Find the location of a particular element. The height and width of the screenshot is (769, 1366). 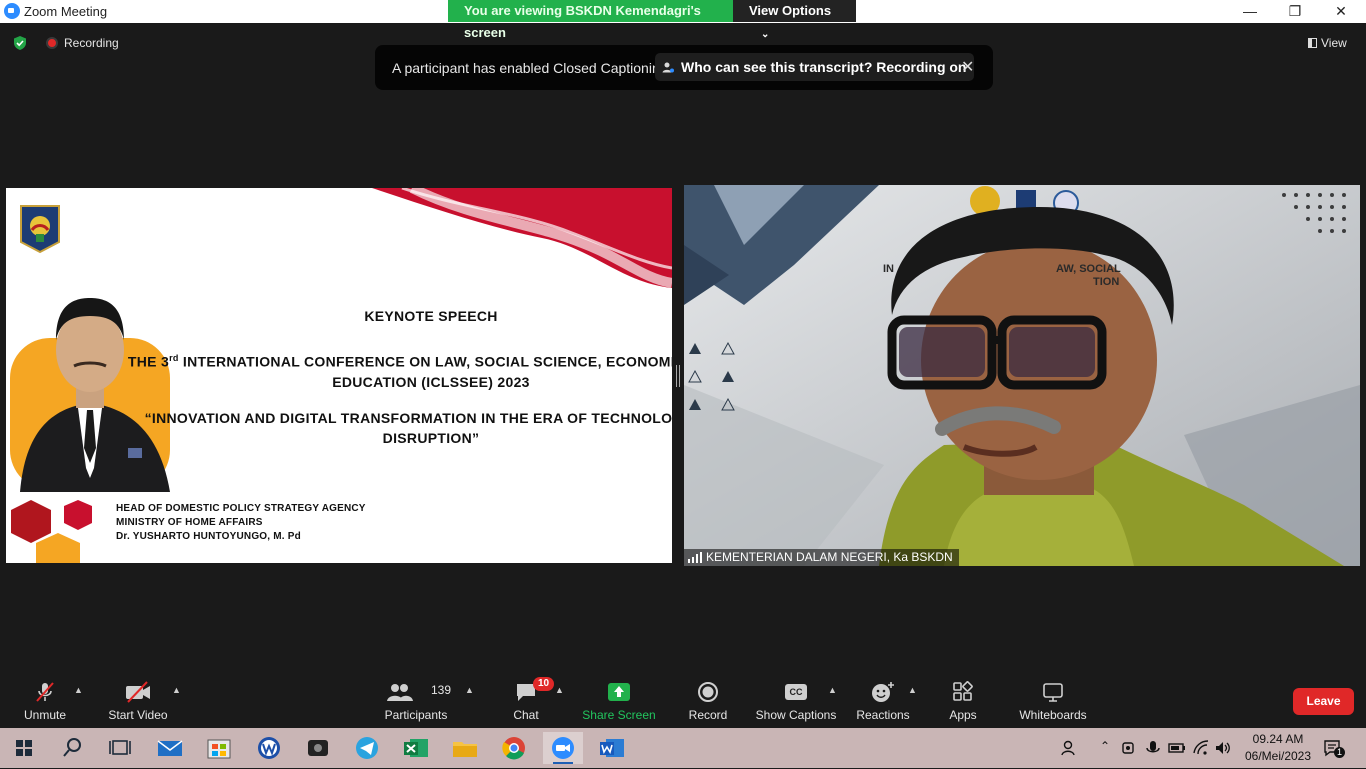

chevron-down-icon: ⌄ is located at coordinates (765, 34).